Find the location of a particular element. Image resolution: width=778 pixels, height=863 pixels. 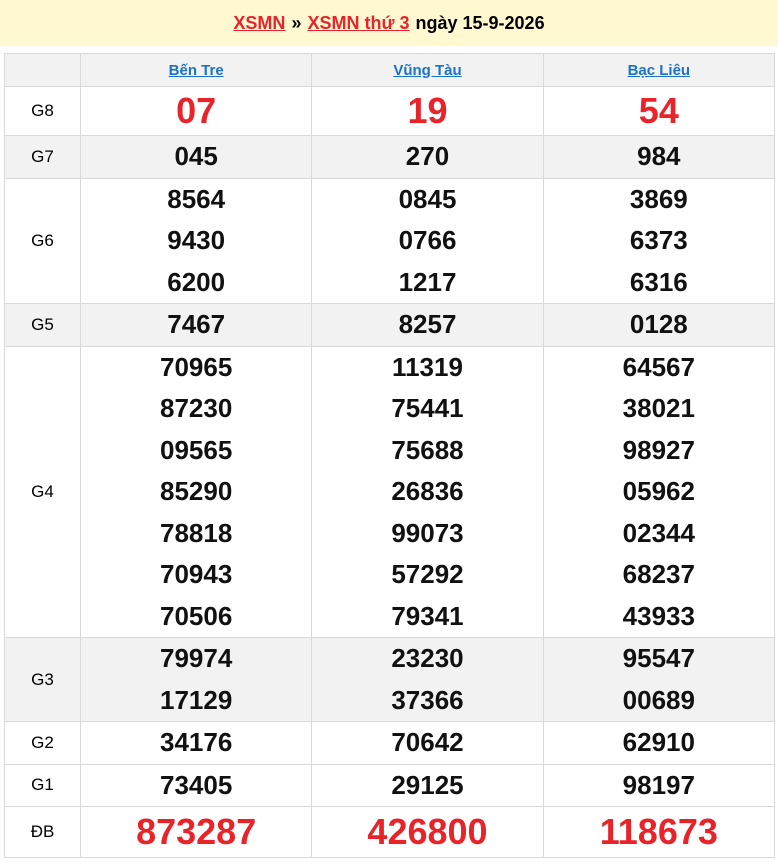

prize-row-đb: ĐB 873287 426800 118673 is located at coordinates (390, 832).